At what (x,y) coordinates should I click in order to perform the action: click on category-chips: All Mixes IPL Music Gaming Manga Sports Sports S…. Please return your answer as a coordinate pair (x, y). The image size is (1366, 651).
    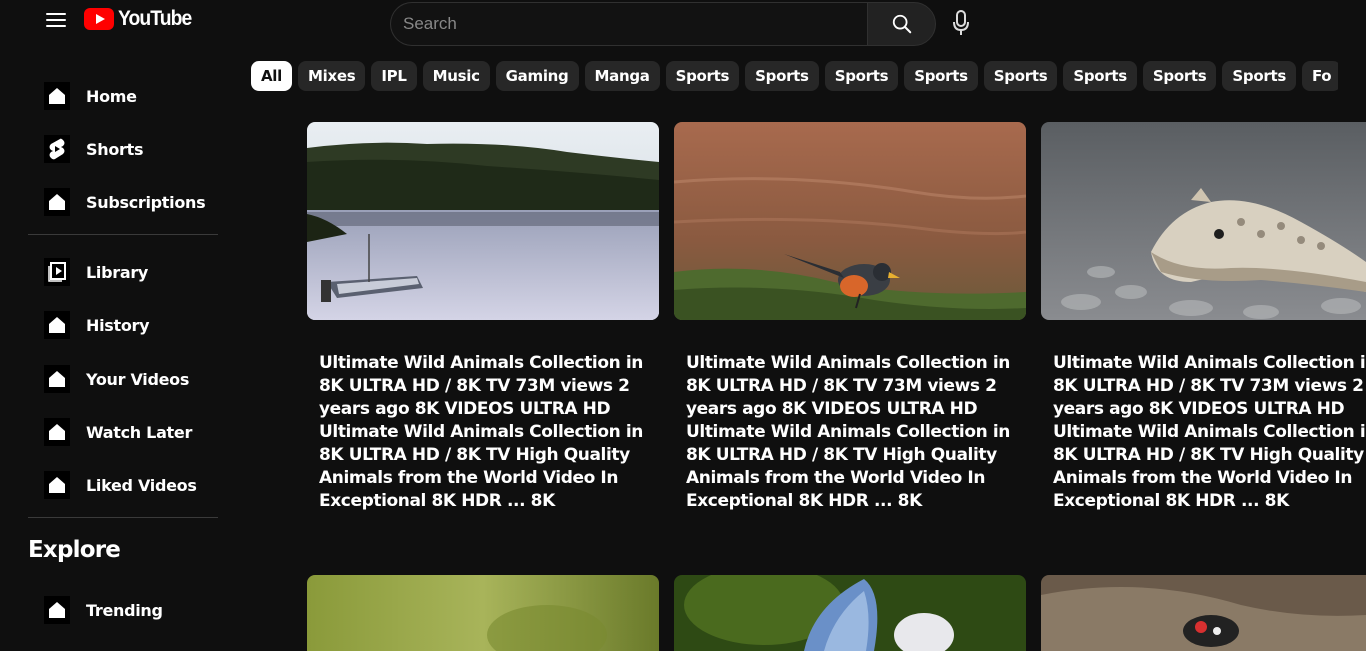
    Looking at the image, I should click on (794, 76).